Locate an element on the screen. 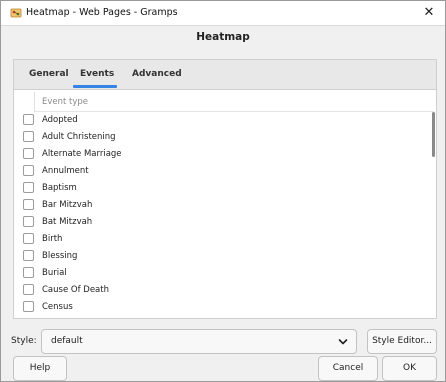  list-item: Bat Mitzvah is located at coordinates (223, 222).